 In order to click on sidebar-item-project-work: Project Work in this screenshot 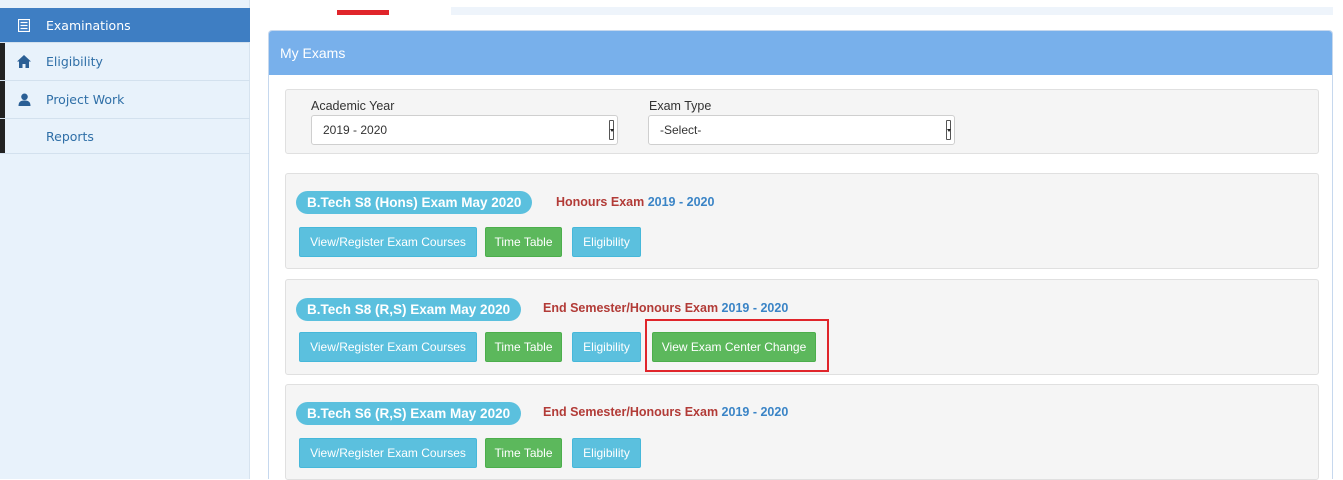, I will do `click(125, 100)`.